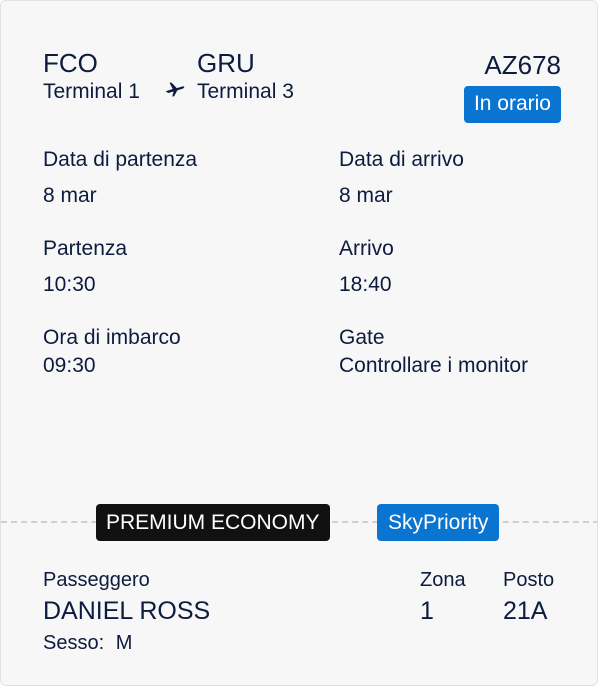  What do you see at coordinates (427, 611) in the screenshot?
I see `zone-value: 1` at bounding box center [427, 611].